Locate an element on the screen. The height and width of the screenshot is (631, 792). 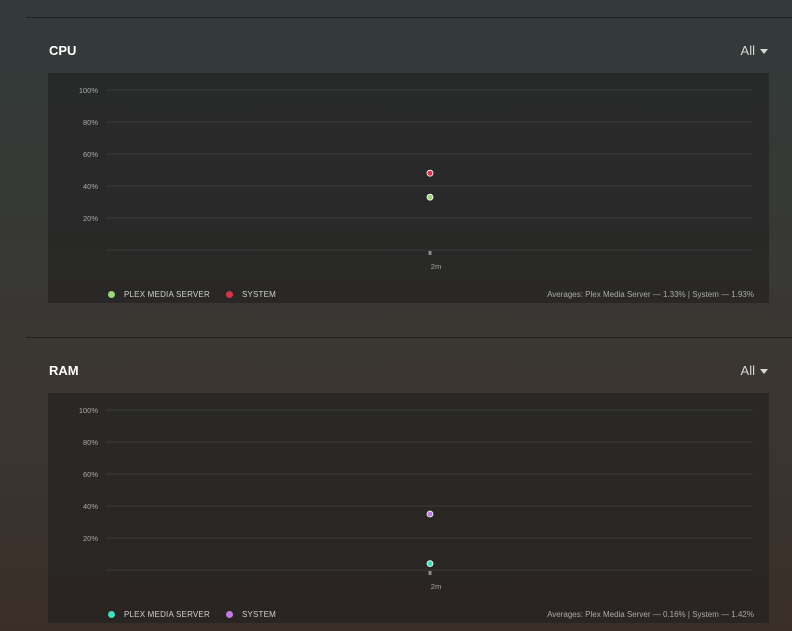
cpu-legend: PLEX MEDIA SERVER SYSTEM is located at coordinates (200, 294).